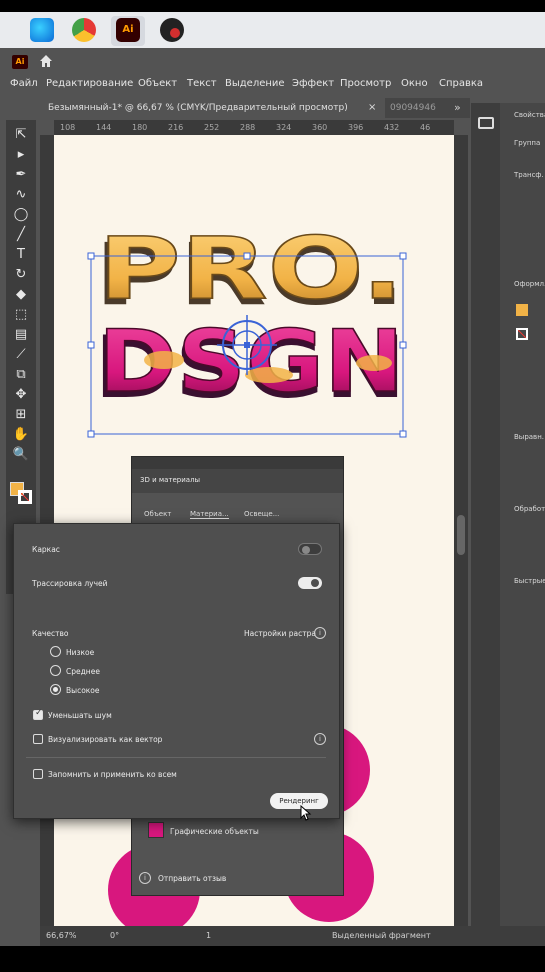 This screenshot has width=545, height=972. What do you see at coordinates (21, 295) in the screenshot?
I see `eraser-tool-icon: ◆` at bounding box center [21, 295].